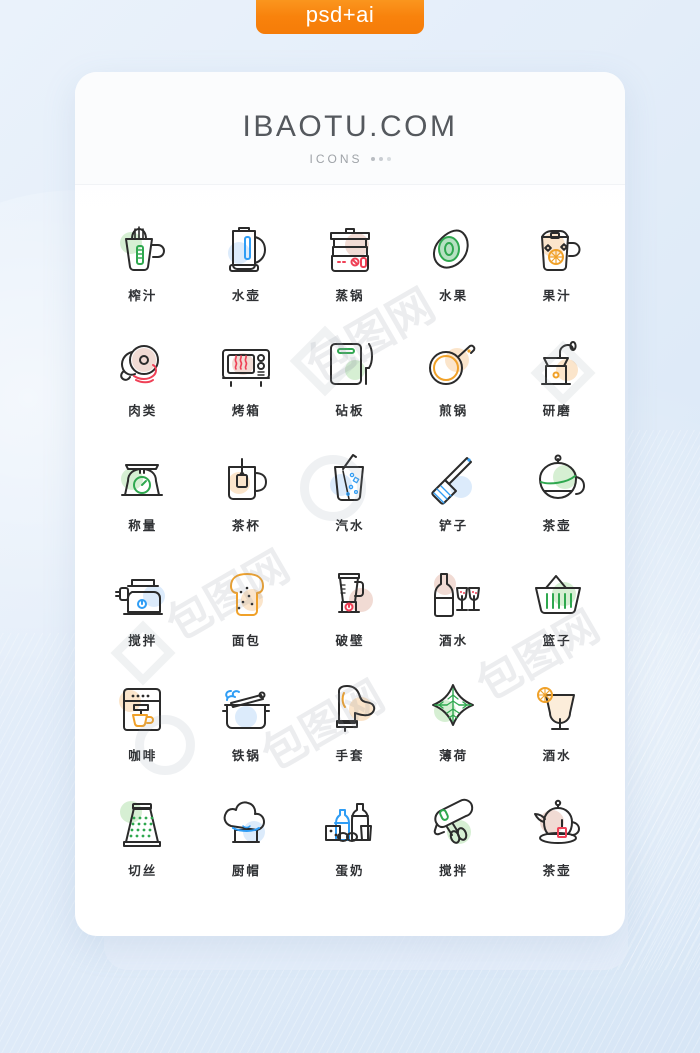 The image size is (700, 1053). Describe the element at coordinates (350, 822) in the screenshot. I see `dairy-eggs-icon` at that location.